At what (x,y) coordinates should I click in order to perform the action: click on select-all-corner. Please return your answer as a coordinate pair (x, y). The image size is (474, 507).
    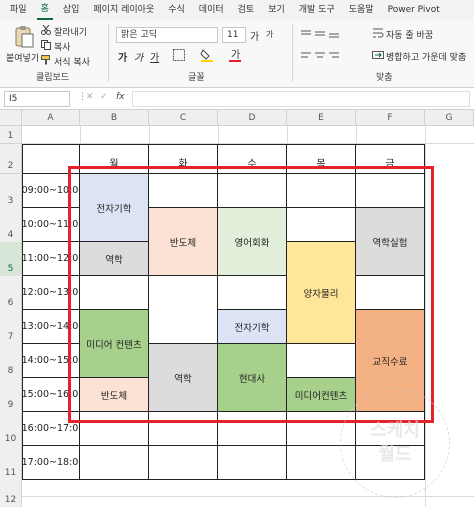
    Looking at the image, I should click on (11, 118).